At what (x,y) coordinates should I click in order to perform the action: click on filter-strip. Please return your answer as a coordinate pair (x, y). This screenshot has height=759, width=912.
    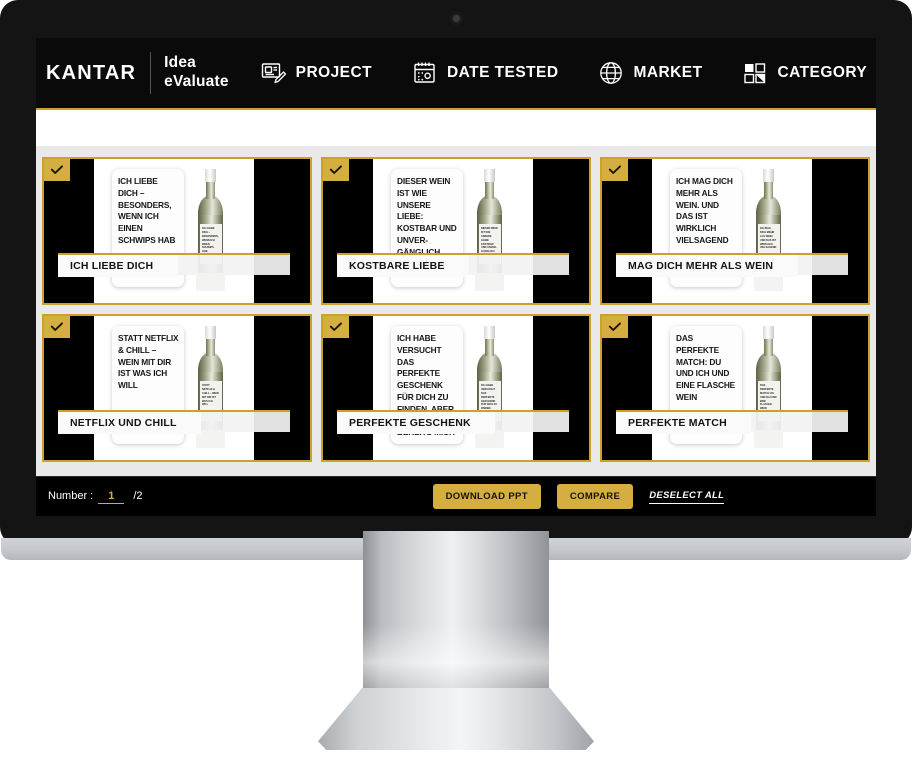
    Looking at the image, I should click on (456, 127).